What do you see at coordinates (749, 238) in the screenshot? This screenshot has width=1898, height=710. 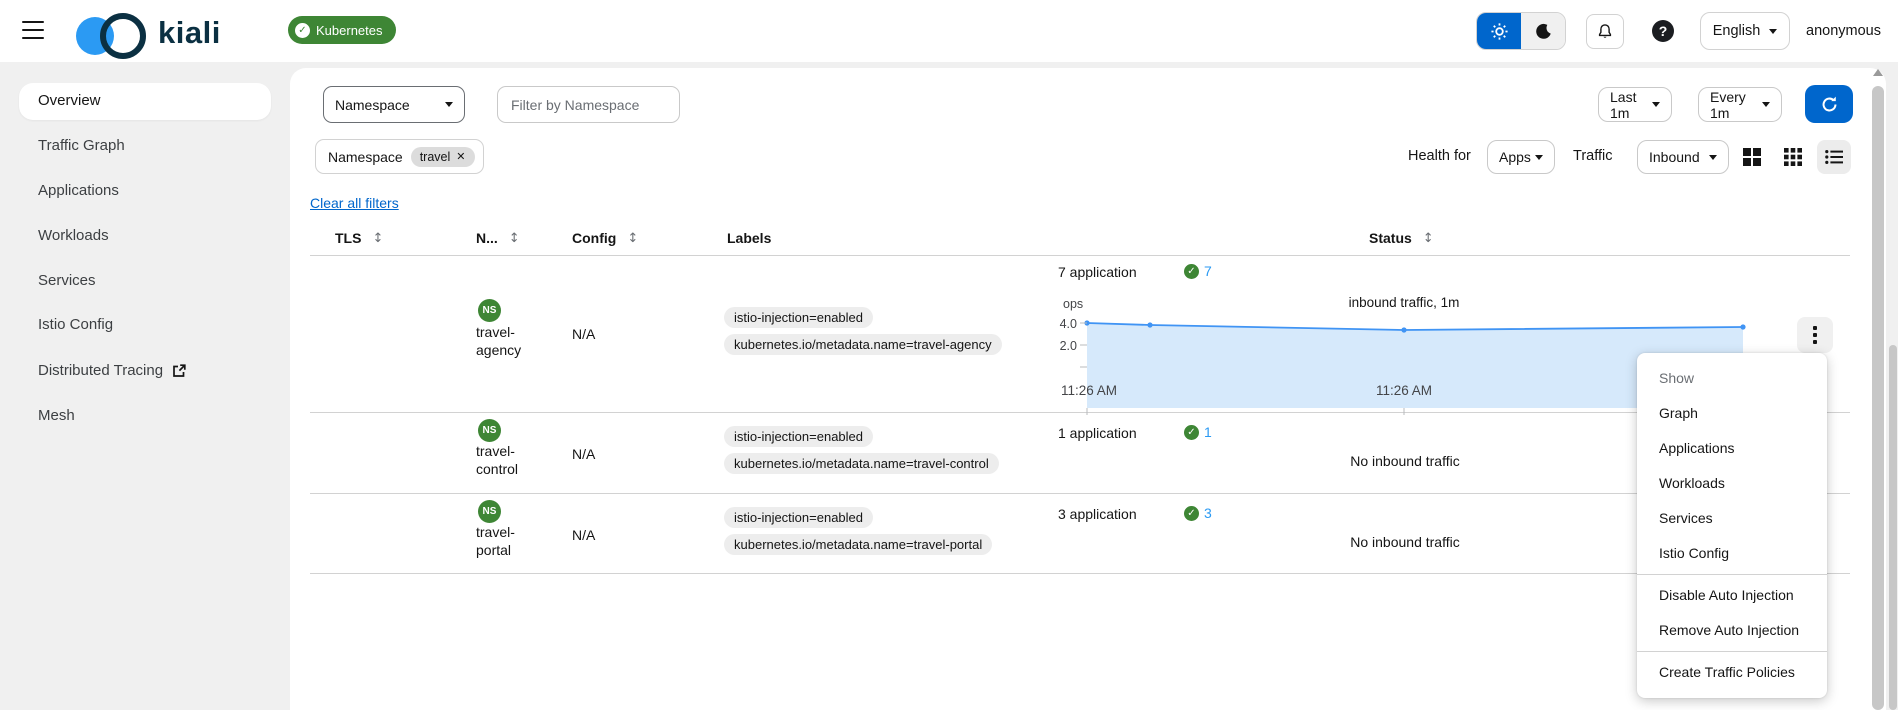 I see `column-header-labels: Labels` at bounding box center [749, 238].